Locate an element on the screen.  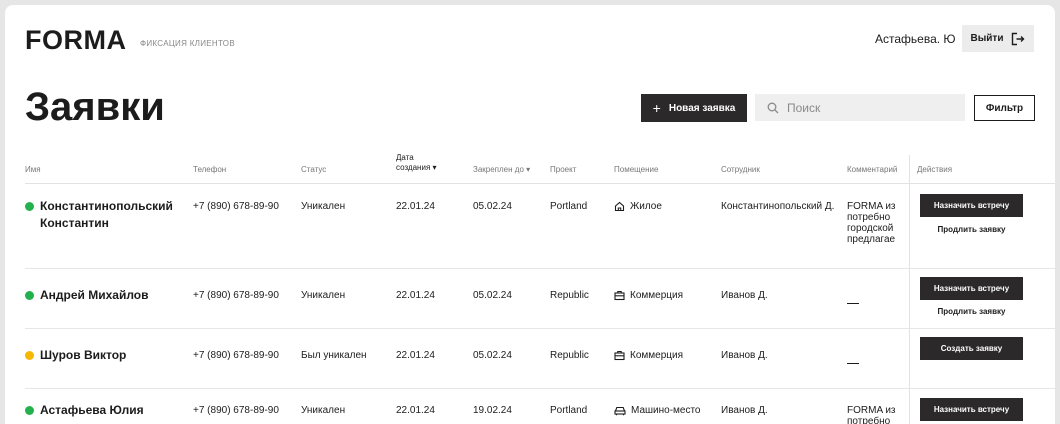
create-request-button: Создать заявку is located at coordinates (971, 348).